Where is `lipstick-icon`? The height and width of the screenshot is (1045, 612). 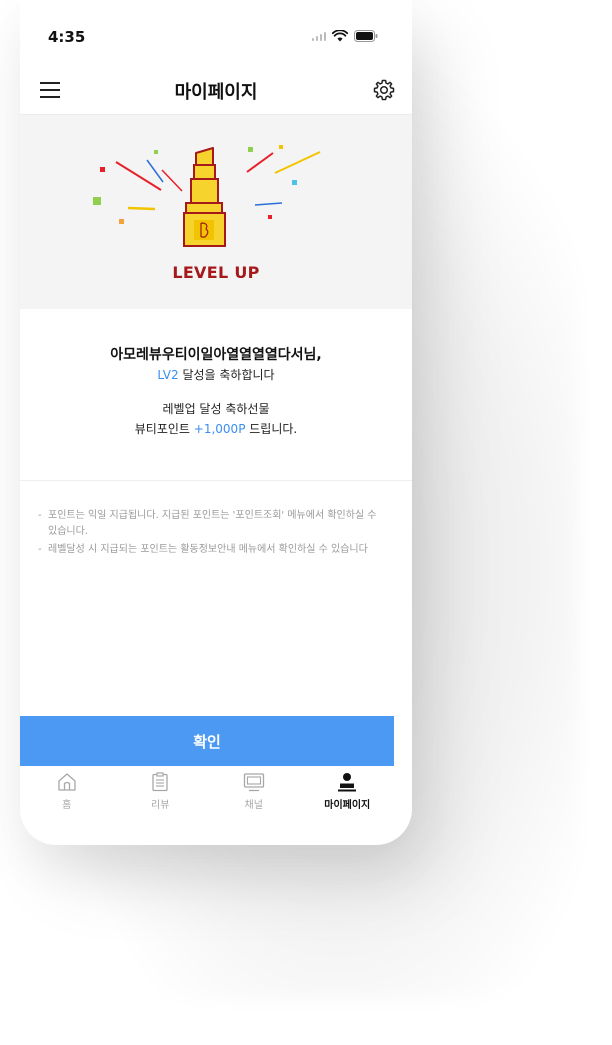
lipstick-icon is located at coordinates (207, 196).